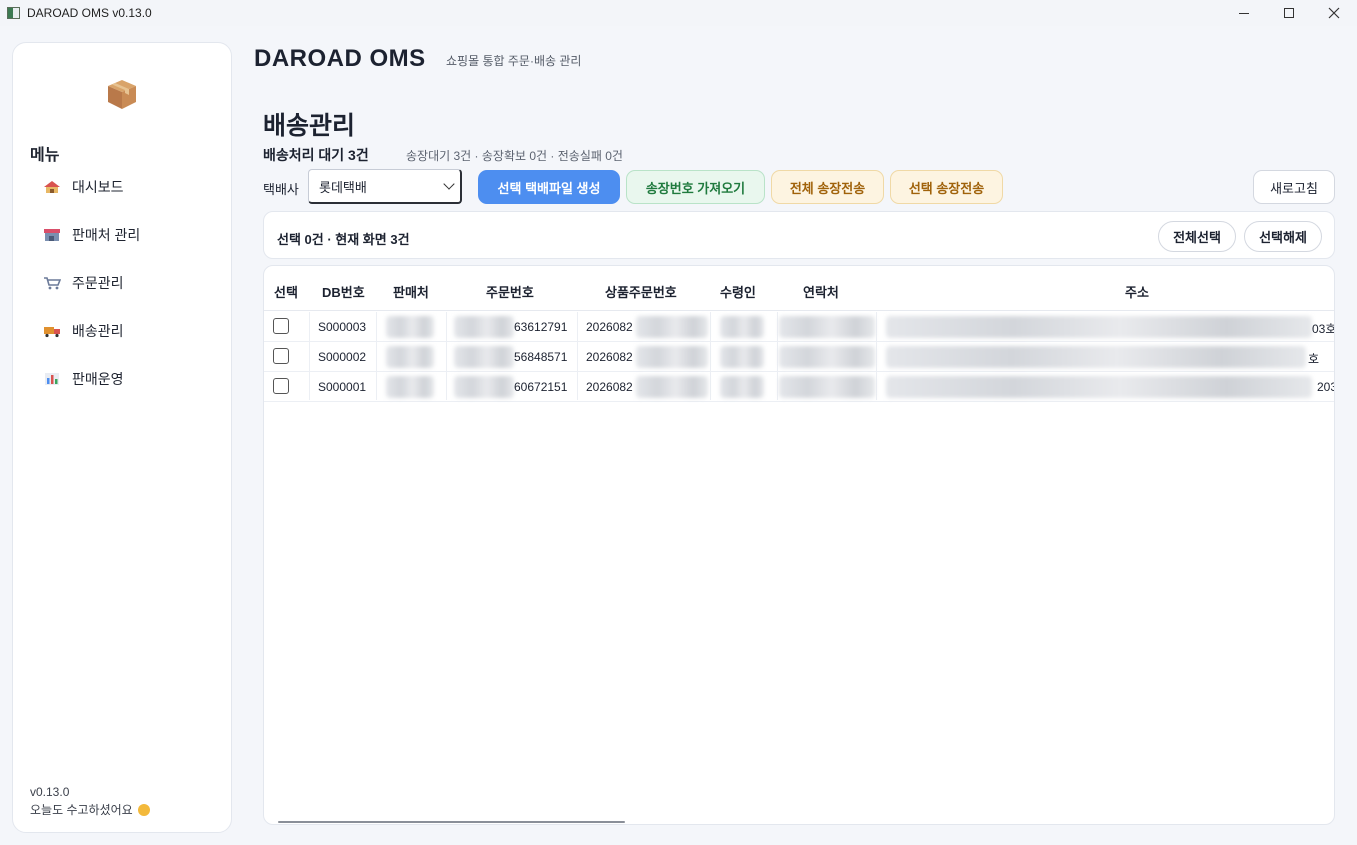 Image resolution: width=1357 pixels, height=845 pixels. I want to click on maximize-icon, so click(1289, 13).